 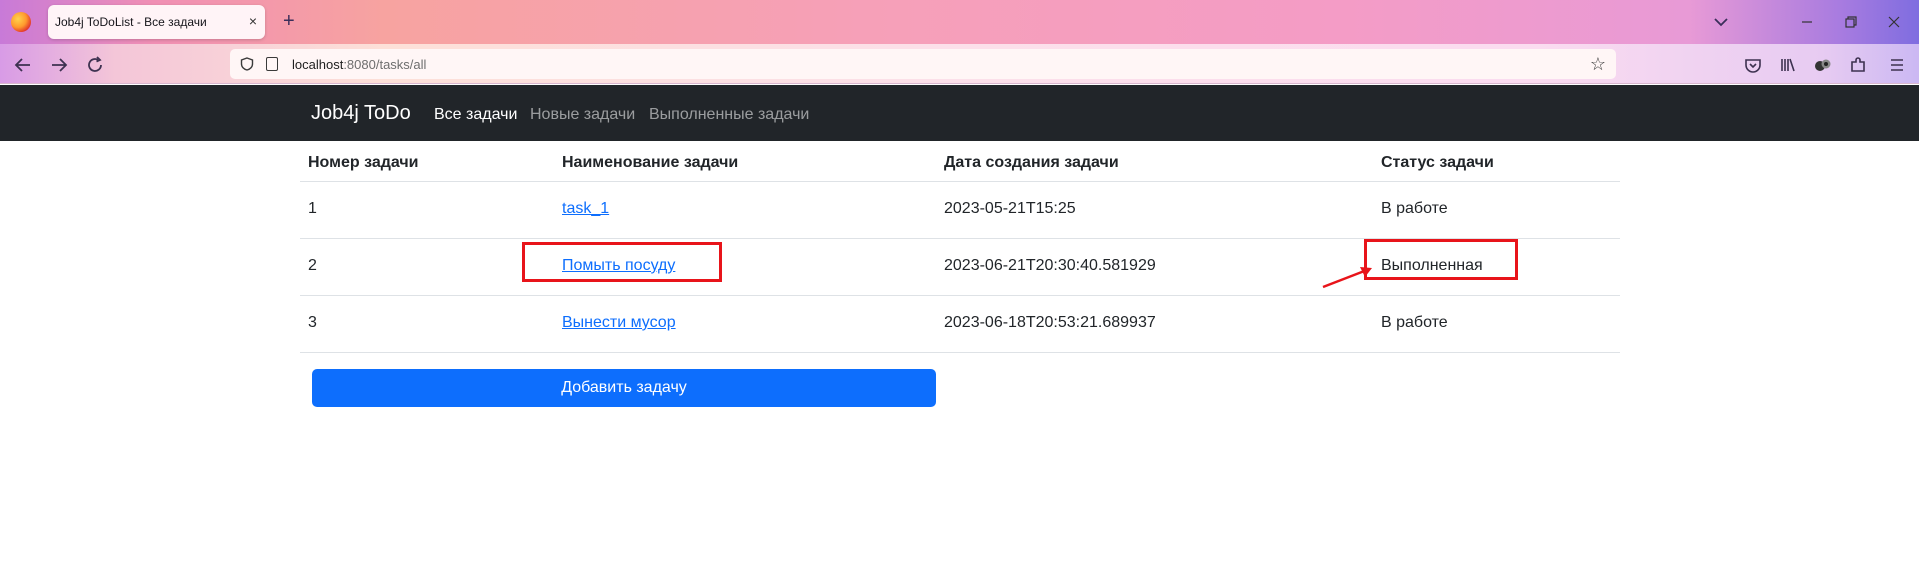 I want to click on annotation-highlight-status, so click(x=1441, y=259).